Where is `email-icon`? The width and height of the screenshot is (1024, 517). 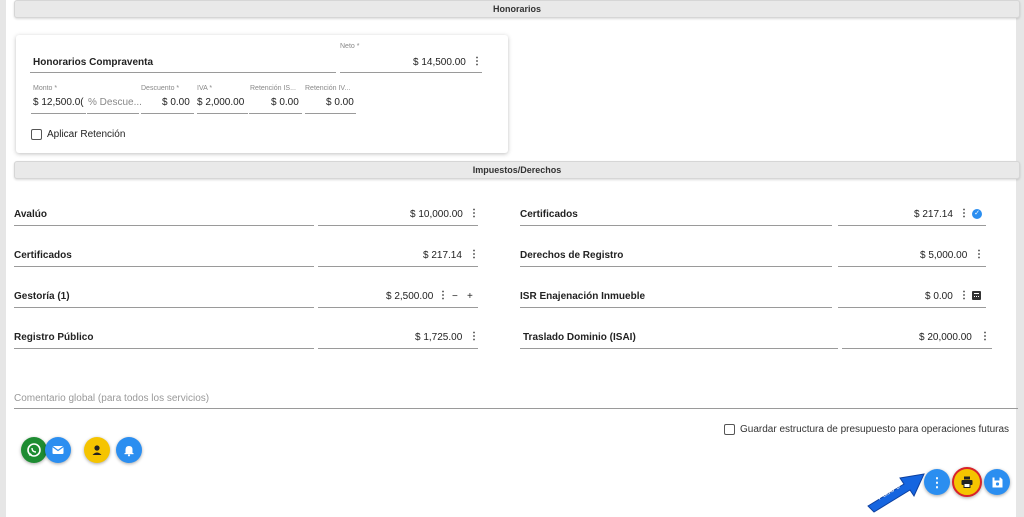 email-icon is located at coordinates (58, 450).